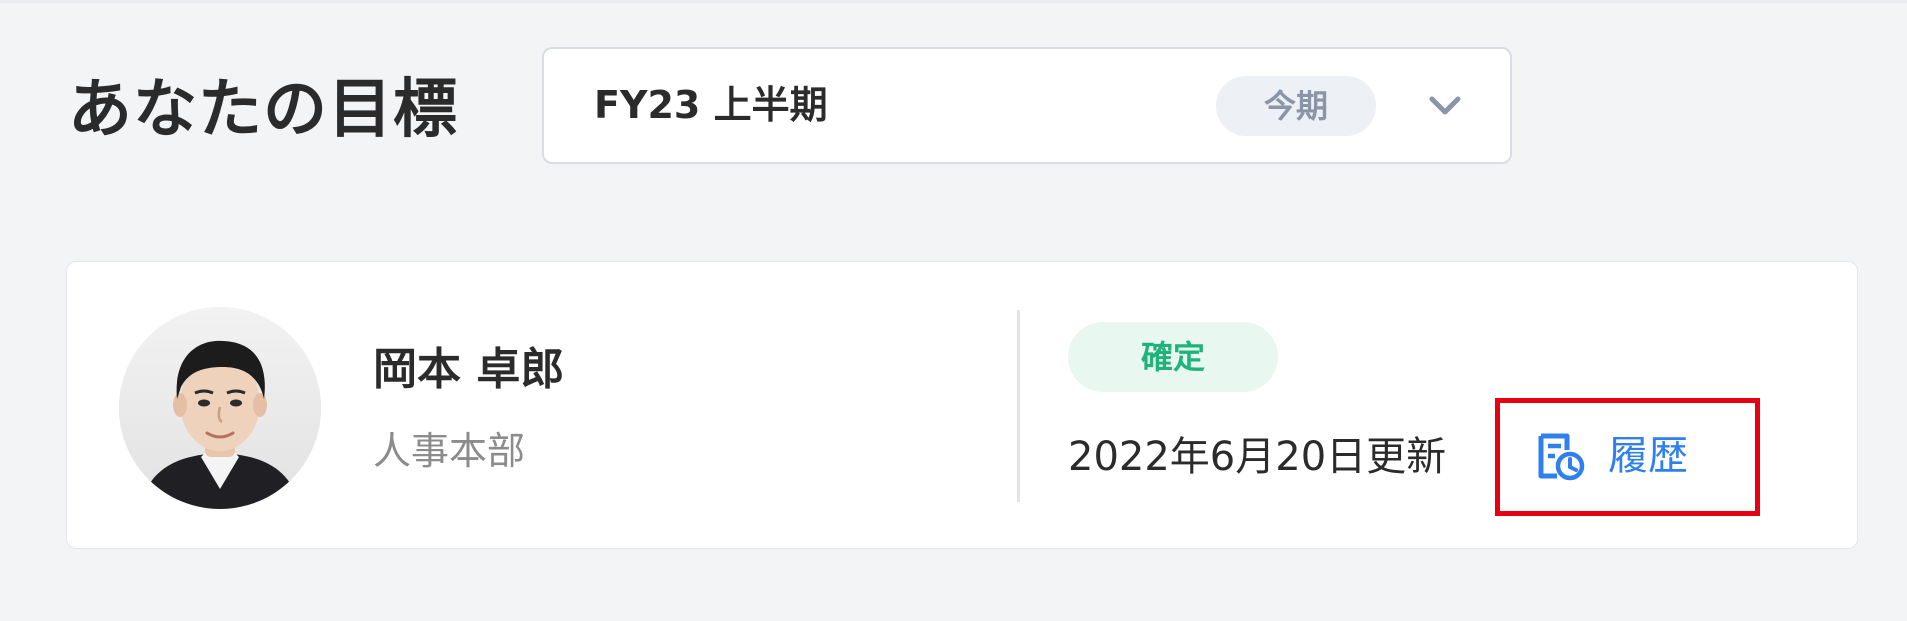 Image resolution: width=1907 pixels, height=621 pixels. Describe the element at coordinates (263, 110) in the screenshot. I see `page-title: あなたの目標` at that location.